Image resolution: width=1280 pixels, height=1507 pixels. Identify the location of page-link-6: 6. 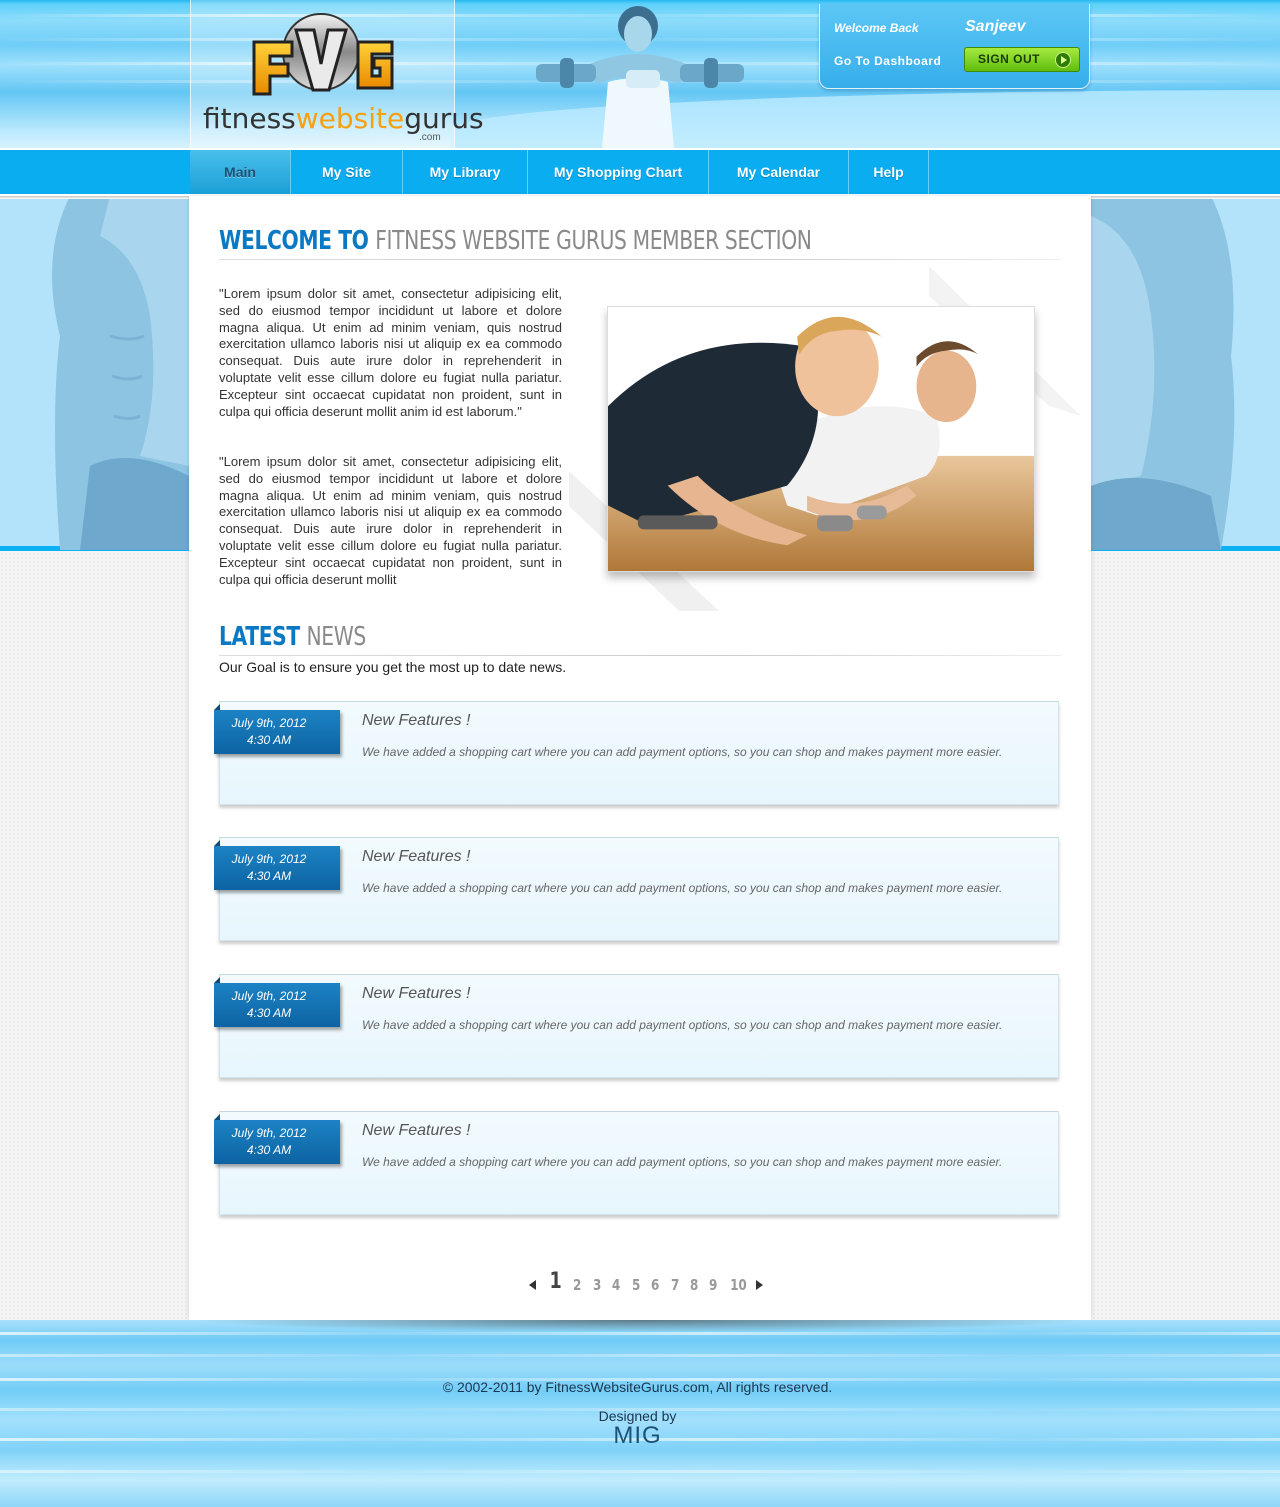
(655, 1285).